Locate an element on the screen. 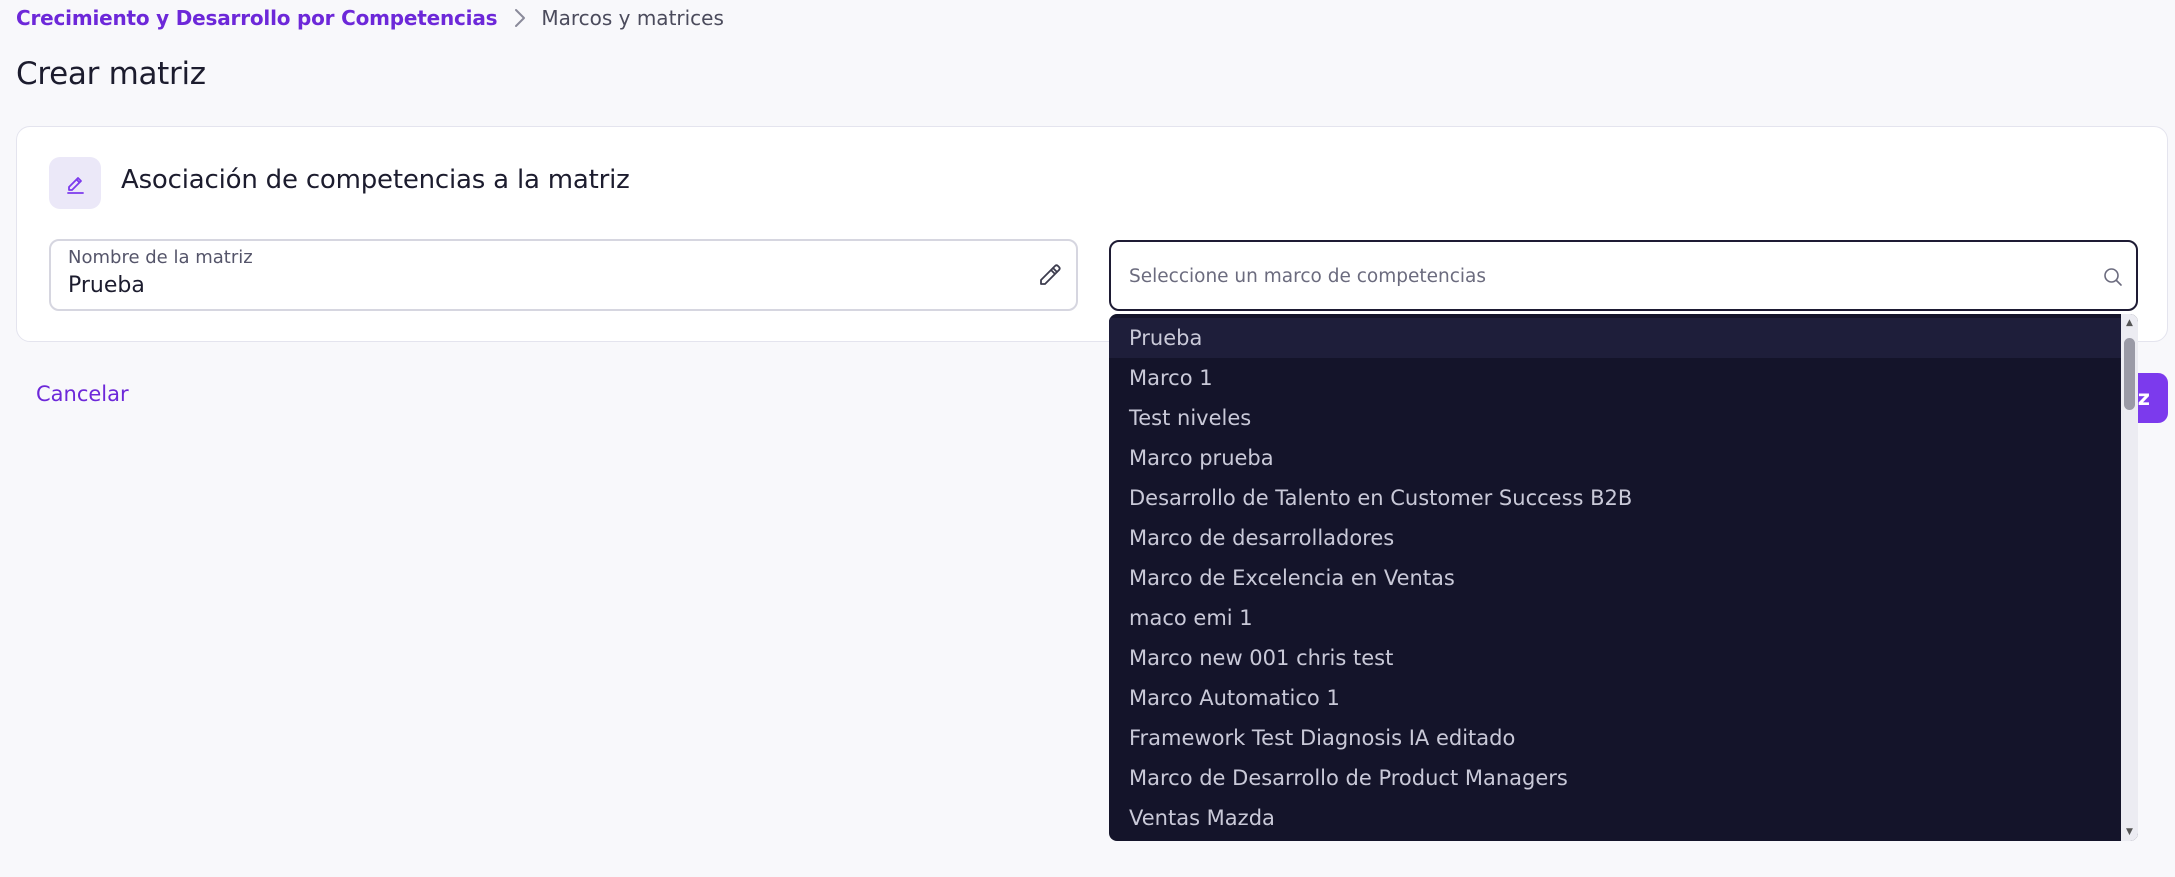 Image resolution: width=2175 pixels, height=877 pixels. dropdown-option: Marco de Excelencia en Ventas is located at coordinates (1615, 578).